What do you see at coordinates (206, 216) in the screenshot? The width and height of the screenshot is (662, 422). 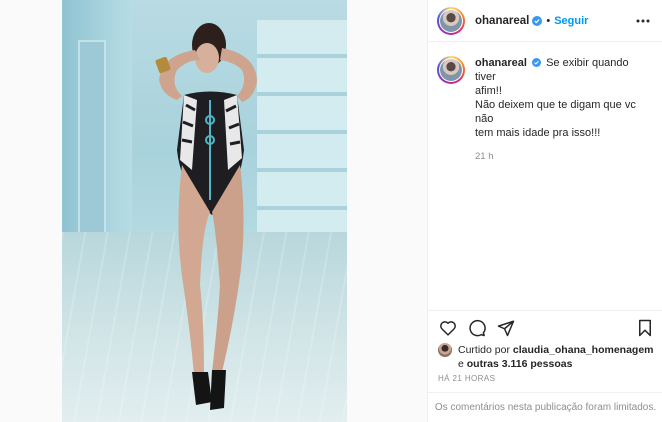 I see `woman-figure` at bounding box center [206, 216].